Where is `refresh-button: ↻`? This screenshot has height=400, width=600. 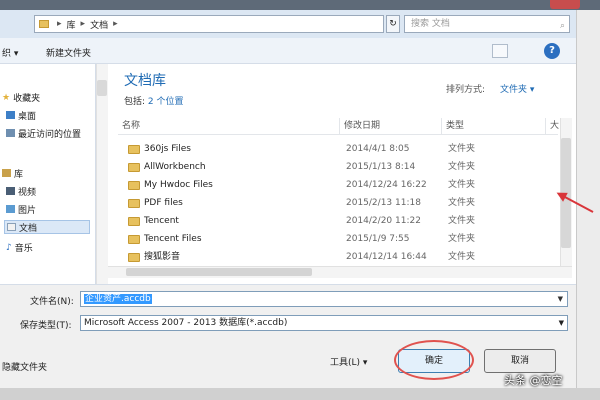 refresh-button: ↻ is located at coordinates (393, 24).